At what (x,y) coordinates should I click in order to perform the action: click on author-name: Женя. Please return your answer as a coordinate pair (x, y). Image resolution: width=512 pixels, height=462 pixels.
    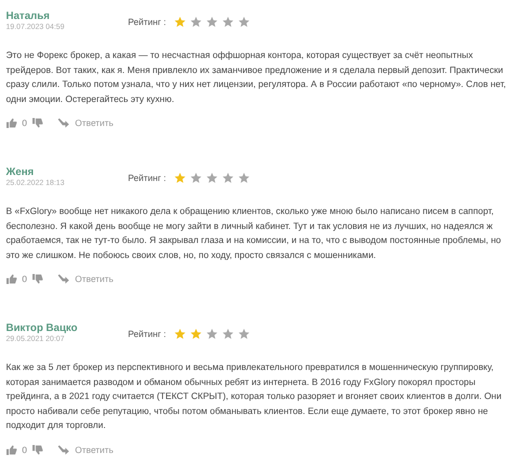
    Looking at the image, I should click on (20, 172).